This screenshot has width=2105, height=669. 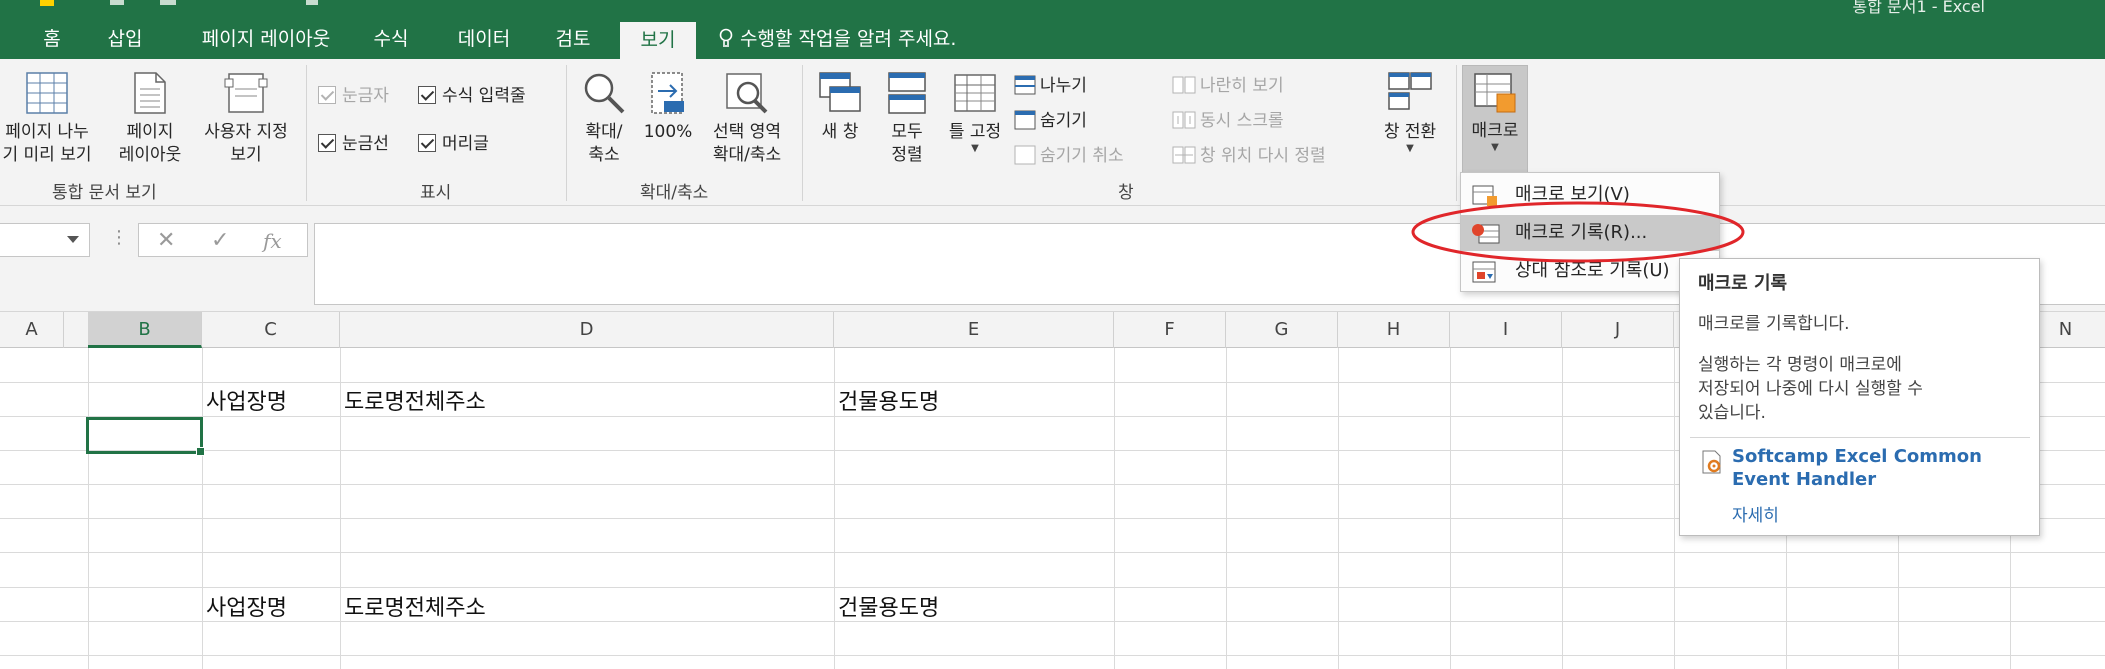 What do you see at coordinates (51, 119) in the screenshot?
I see `page-break-preview-button: 페이지 나누 기 미리 보기` at bounding box center [51, 119].